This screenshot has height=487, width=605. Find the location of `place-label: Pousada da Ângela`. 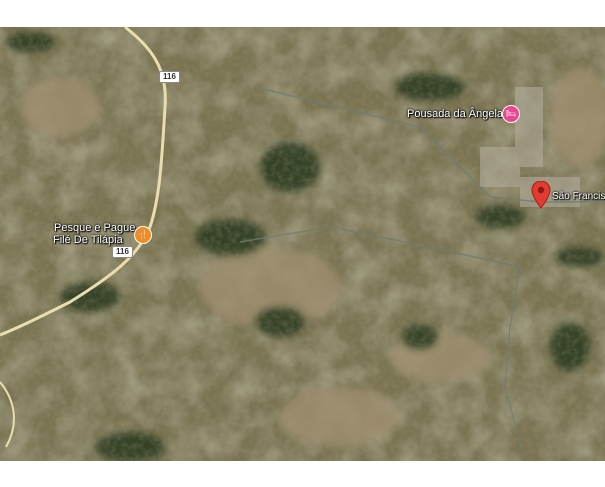

place-label: Pousada da Ângela is located at coordinates (455, 114).